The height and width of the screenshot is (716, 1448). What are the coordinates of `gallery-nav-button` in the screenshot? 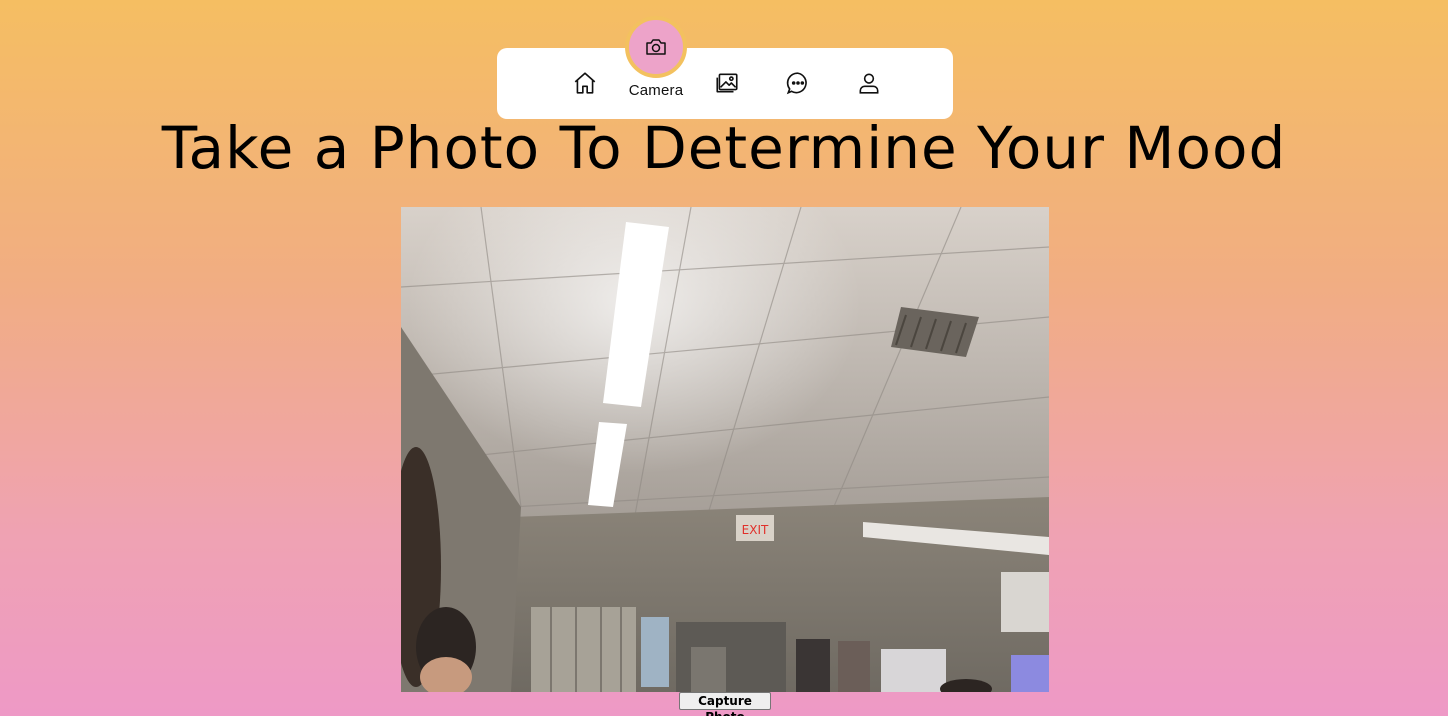 It's located at (727, 83).